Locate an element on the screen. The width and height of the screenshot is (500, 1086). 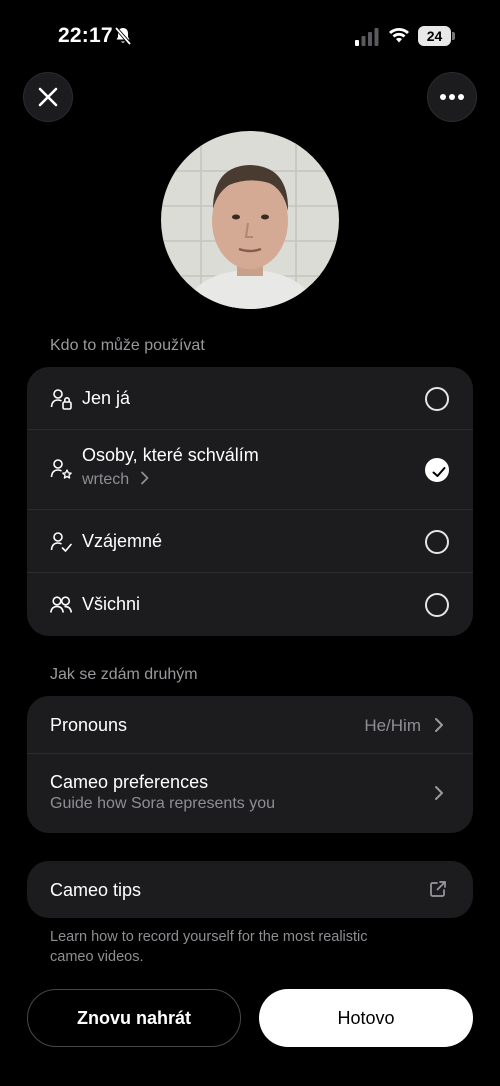
signal-icon is located at coordinates (367, 37).